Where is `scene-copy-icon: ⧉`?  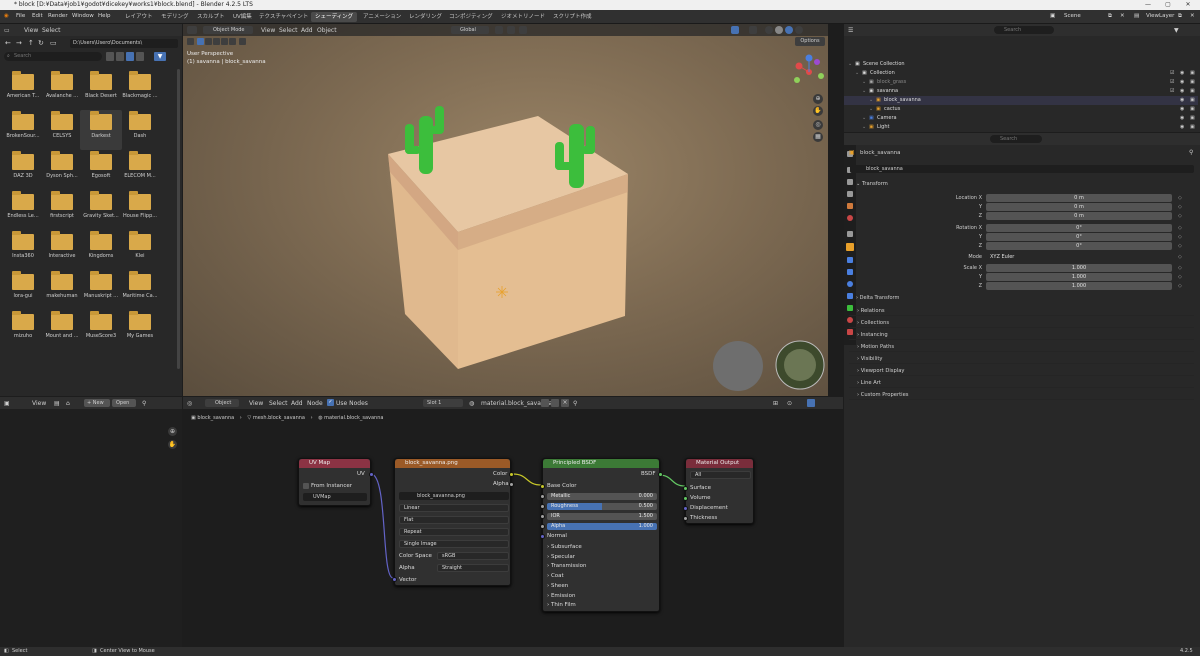 scene-copy-icon: ⧉ is located at coordinates (1110, 16).